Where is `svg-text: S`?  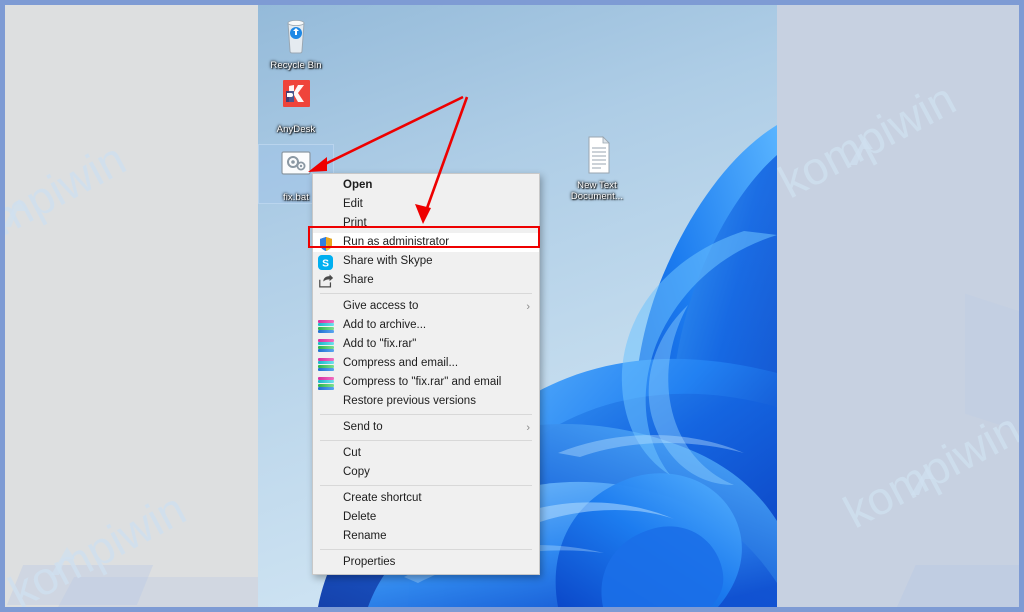 svg-text: S is located at coordinates (325, 263).